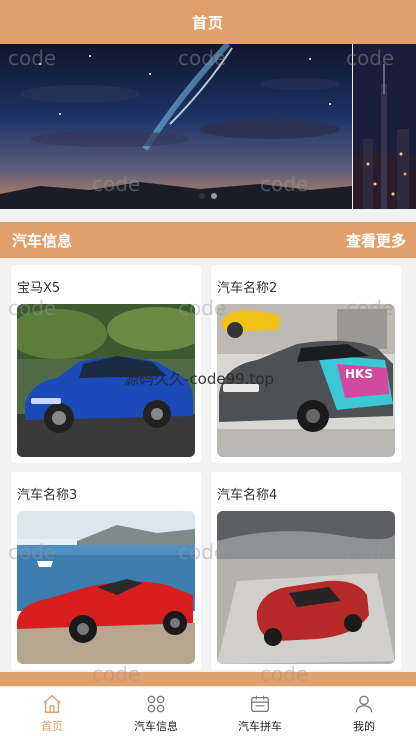 This screenshot has width=416, height=736. Describe the element at coordinates (247, 288) in the screenshot. I see `car-card-name: 汽车名称2` at that location.